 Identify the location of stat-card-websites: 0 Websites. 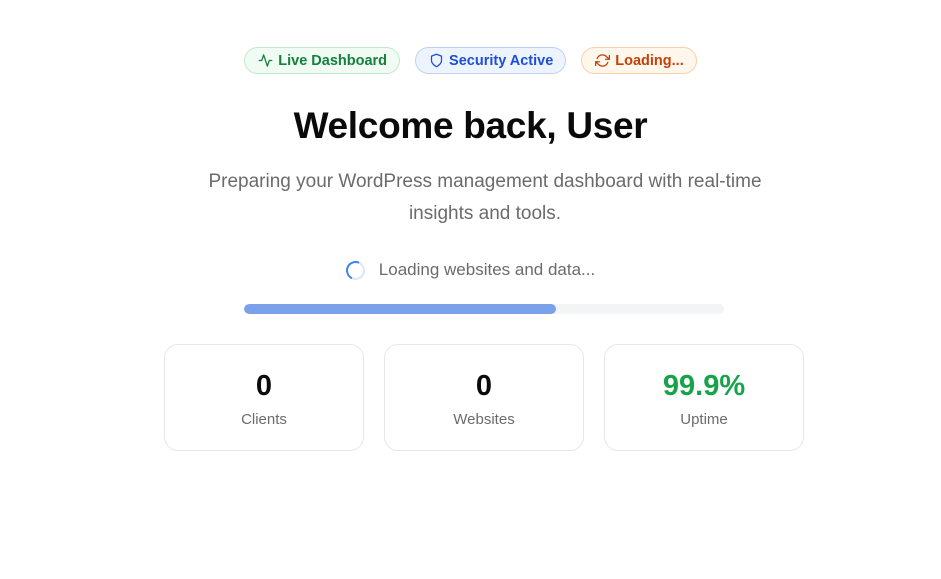
(484, 397).